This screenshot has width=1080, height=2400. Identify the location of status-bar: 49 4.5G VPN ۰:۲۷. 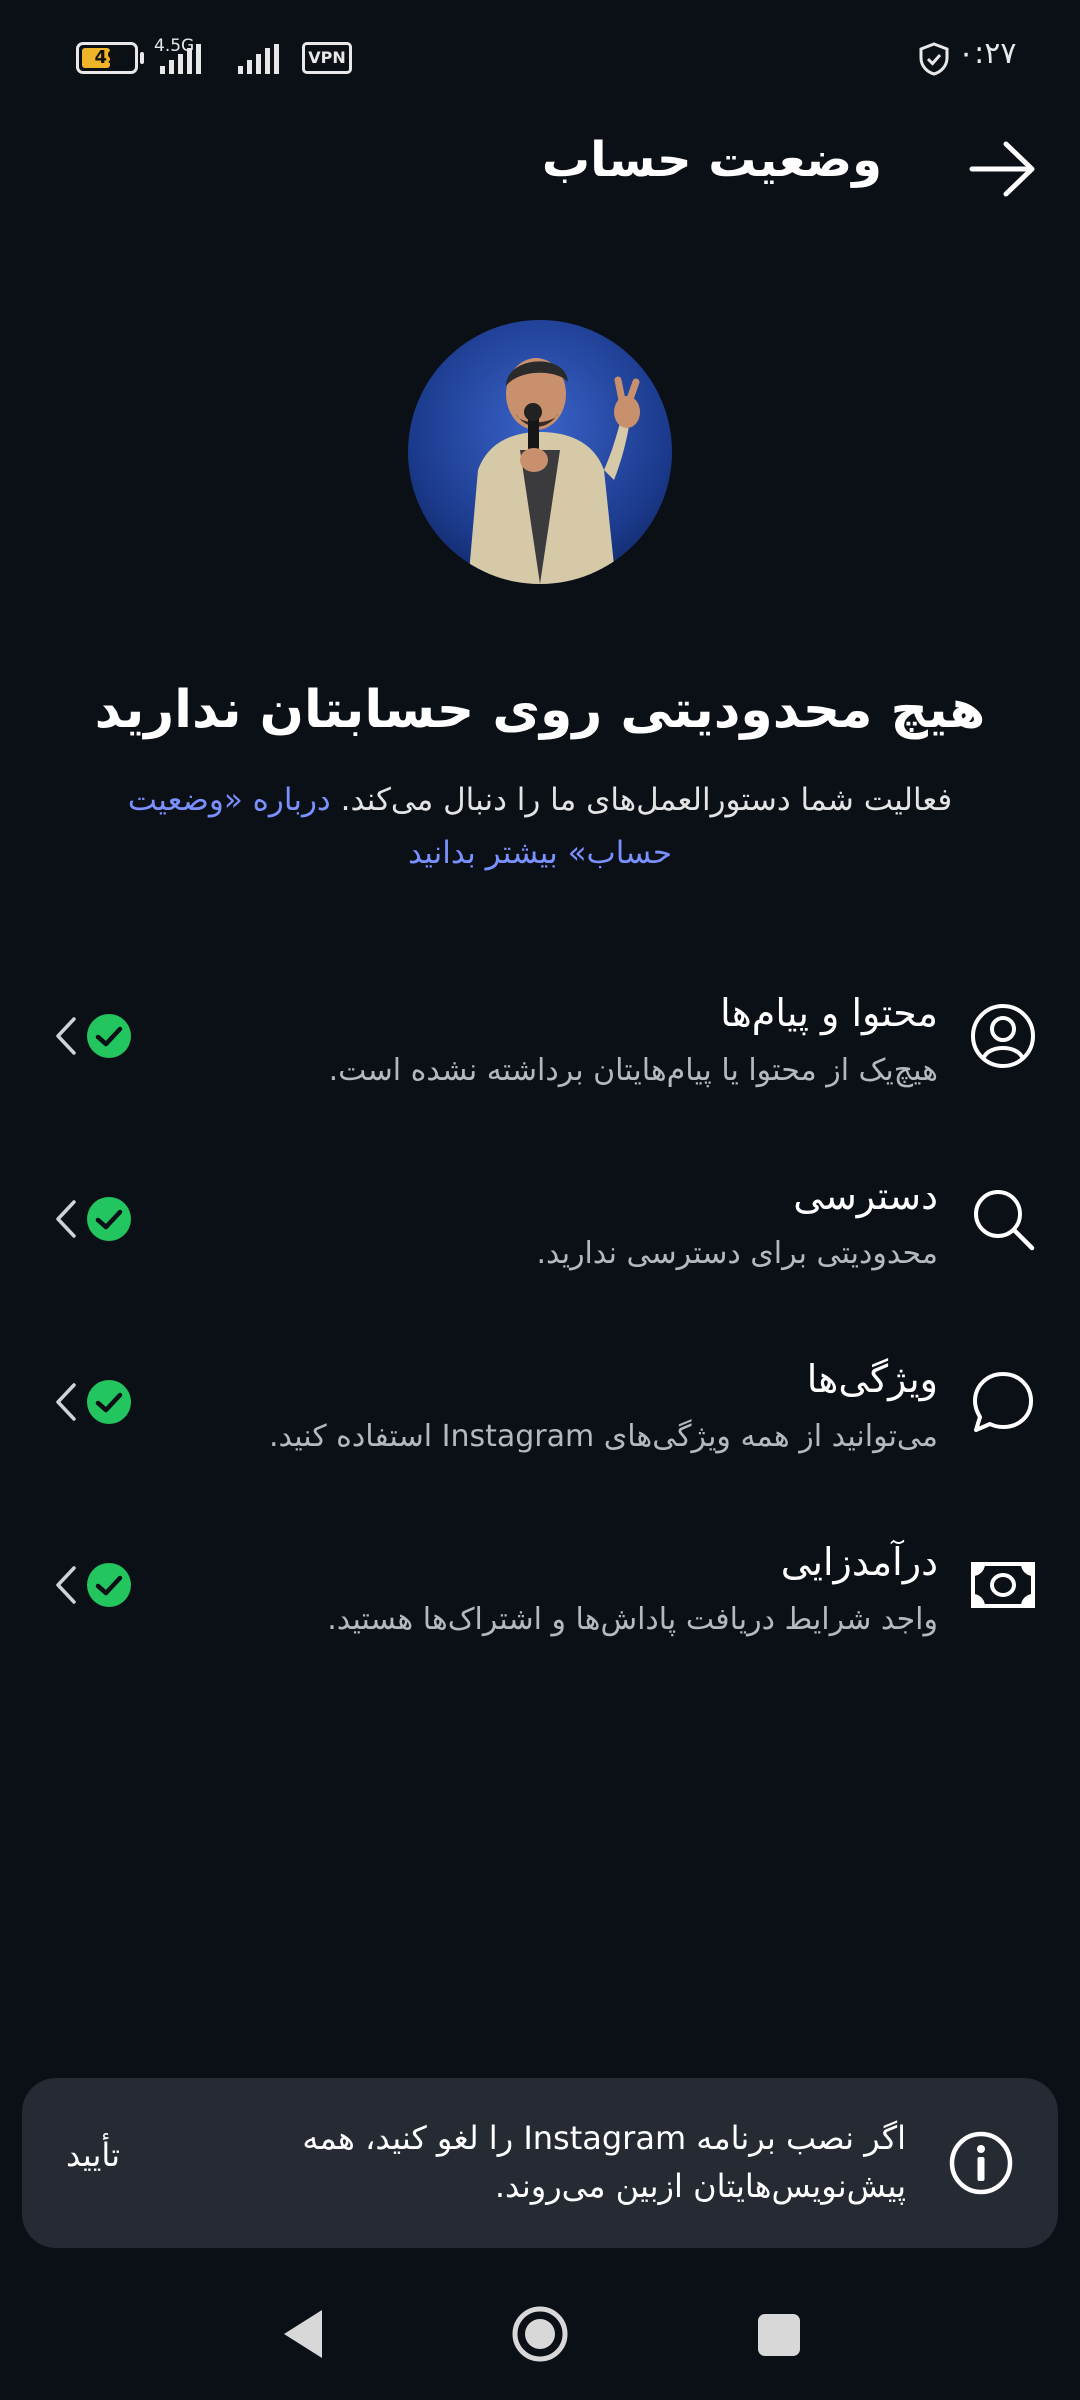
(540, 55).